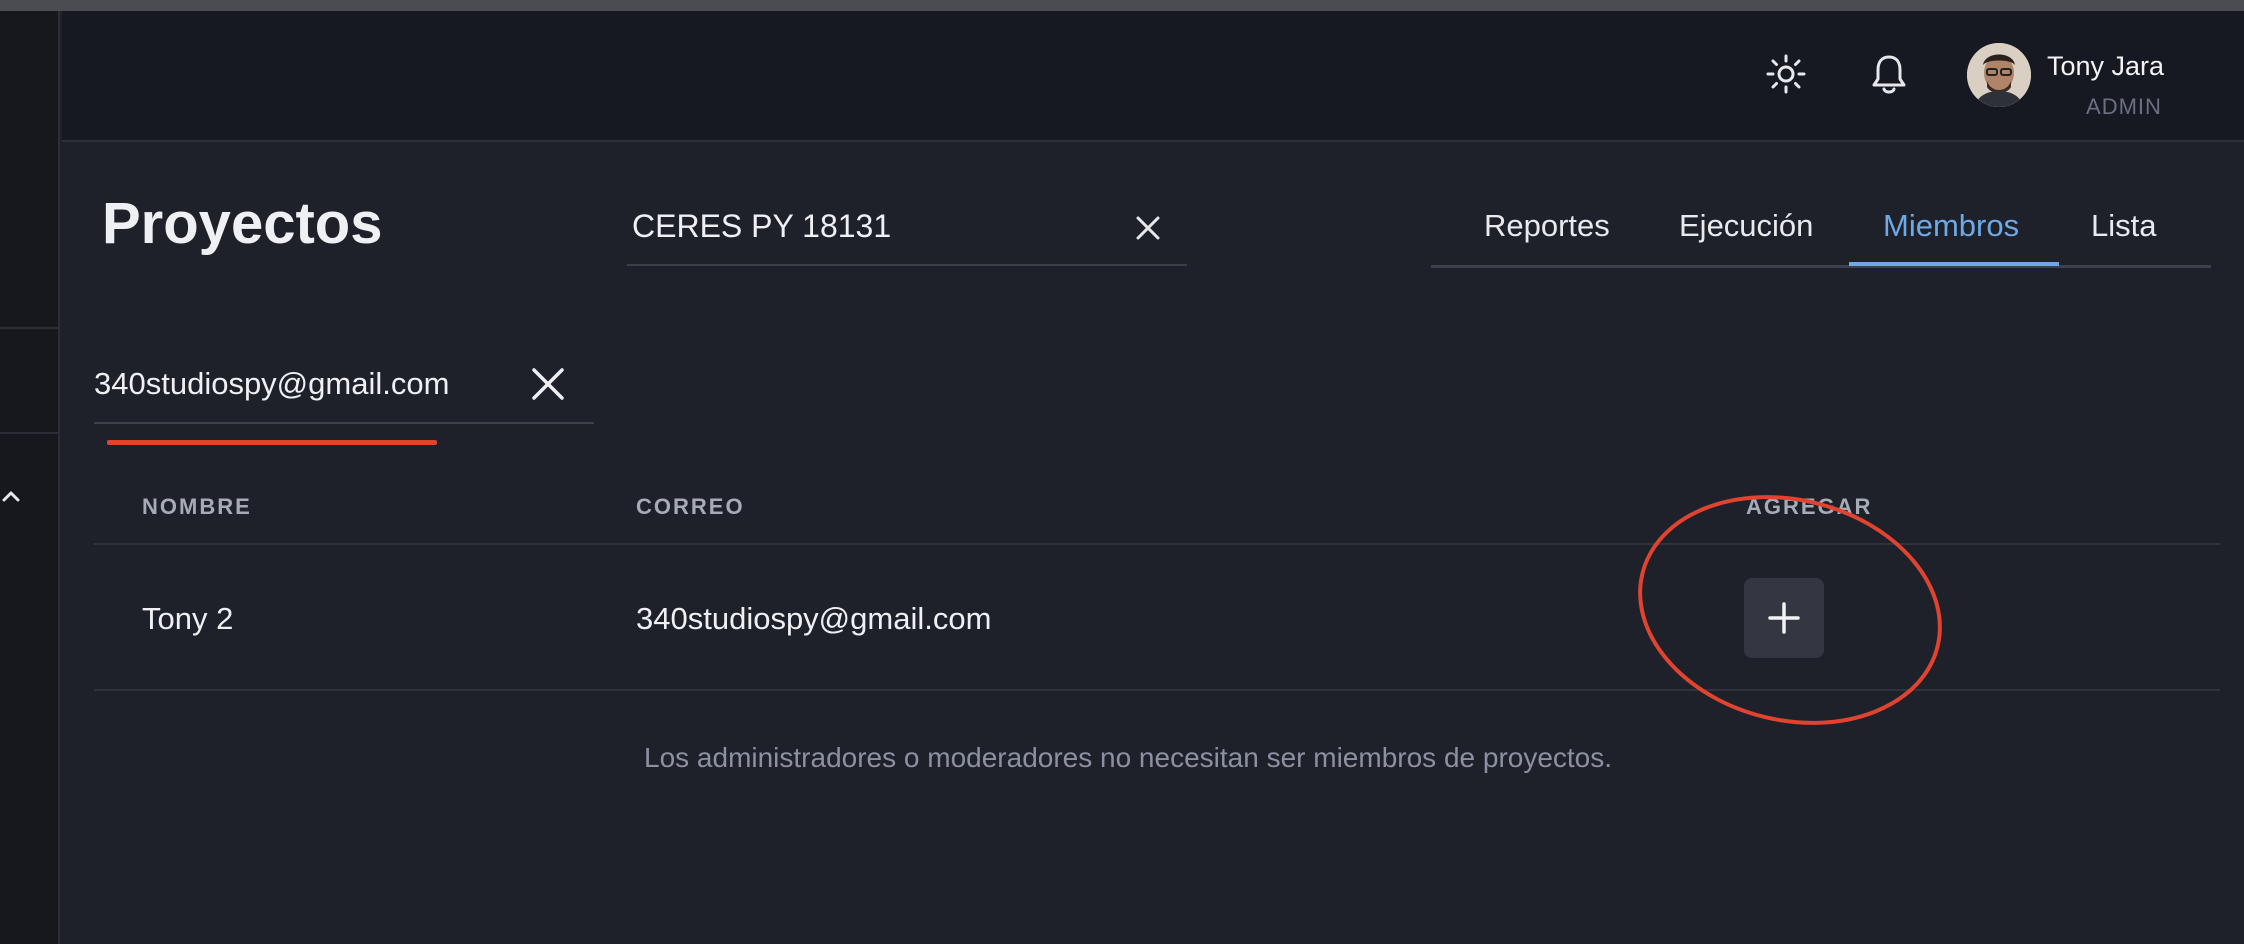  What do you see at coordinates (1122, 5) in the screenshot?
I see `window-top-strip` at bounding box center [1122, 5].